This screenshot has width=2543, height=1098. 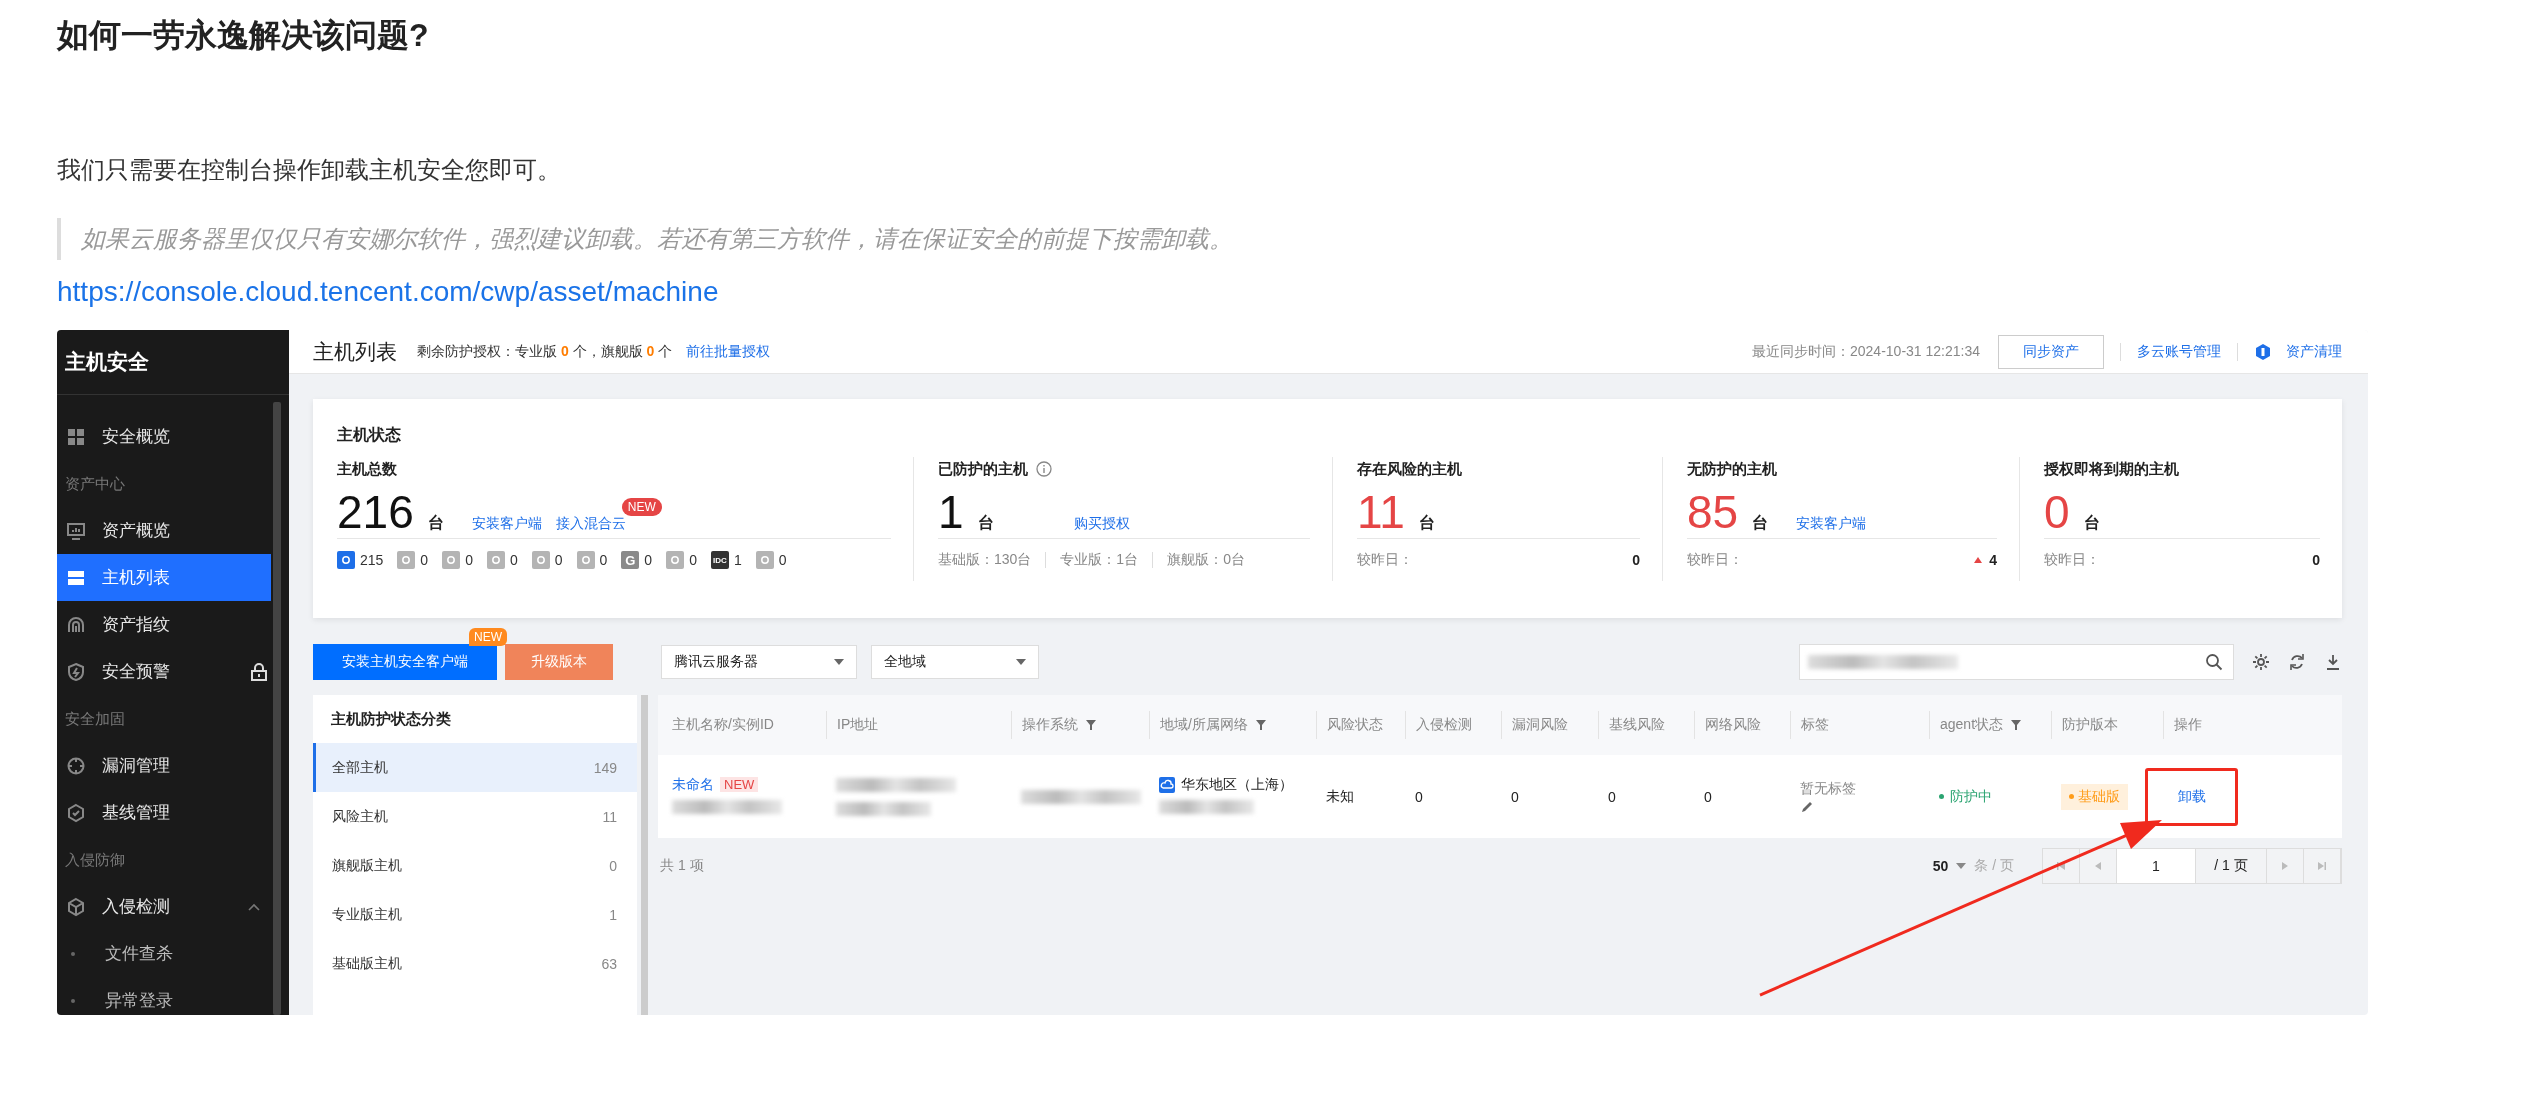 What do you see at coordinates (164, 624) in the screenshot?
I see `sidebar-item: 资产指纹` at bounding box center [164, 624].